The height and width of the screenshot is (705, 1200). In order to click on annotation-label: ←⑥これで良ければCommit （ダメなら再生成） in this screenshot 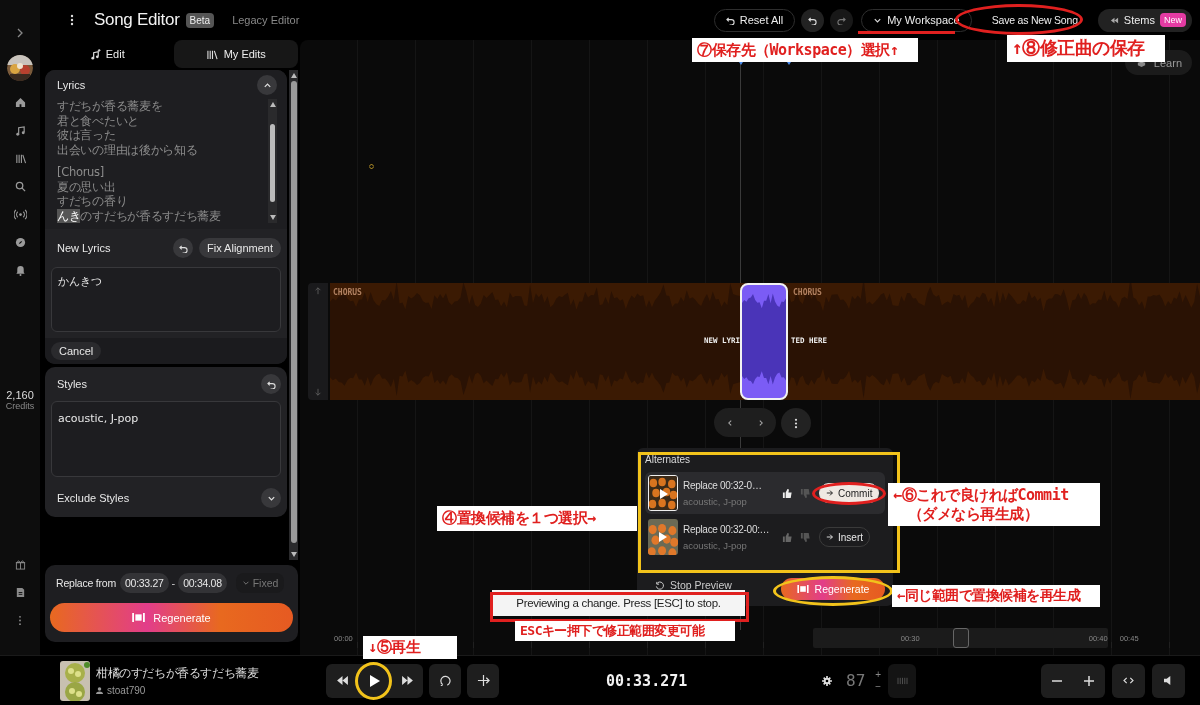, I will do `click(994, 504)`.